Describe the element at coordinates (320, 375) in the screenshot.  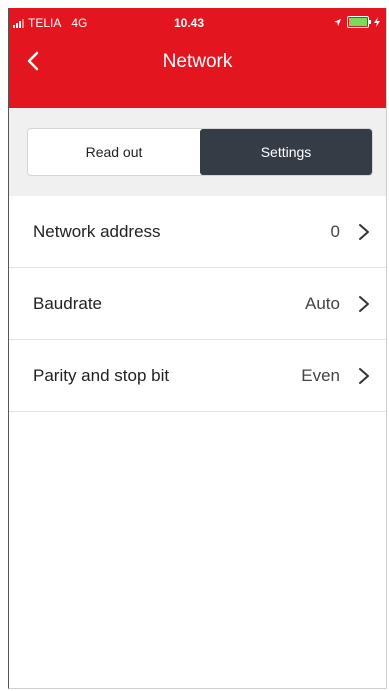
I see `row-value: Even` at that location.